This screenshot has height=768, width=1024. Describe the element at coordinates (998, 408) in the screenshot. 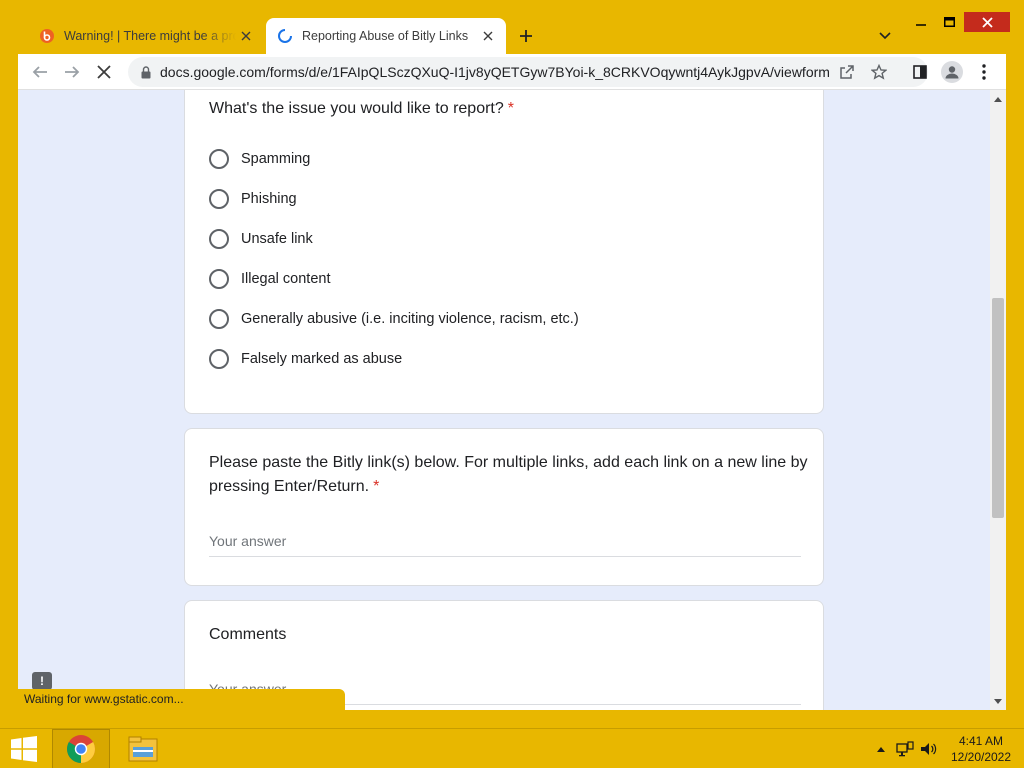

I see `scrollbar-thumb` at that location.